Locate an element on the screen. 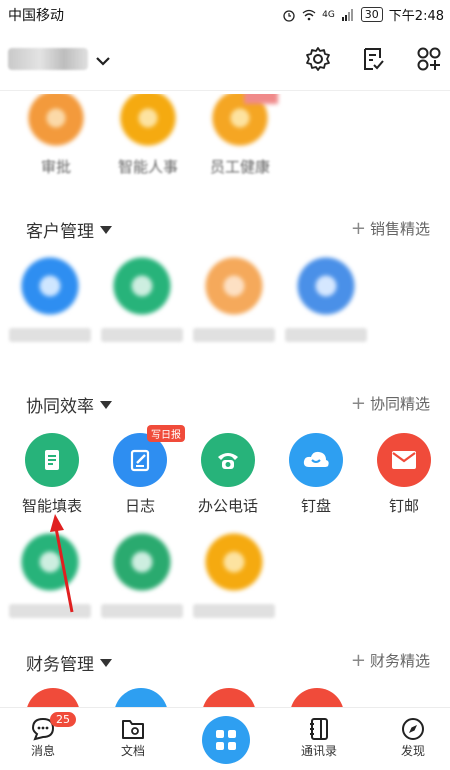  section-finance-title: 财务管理 is located at coordinates (69, 662).